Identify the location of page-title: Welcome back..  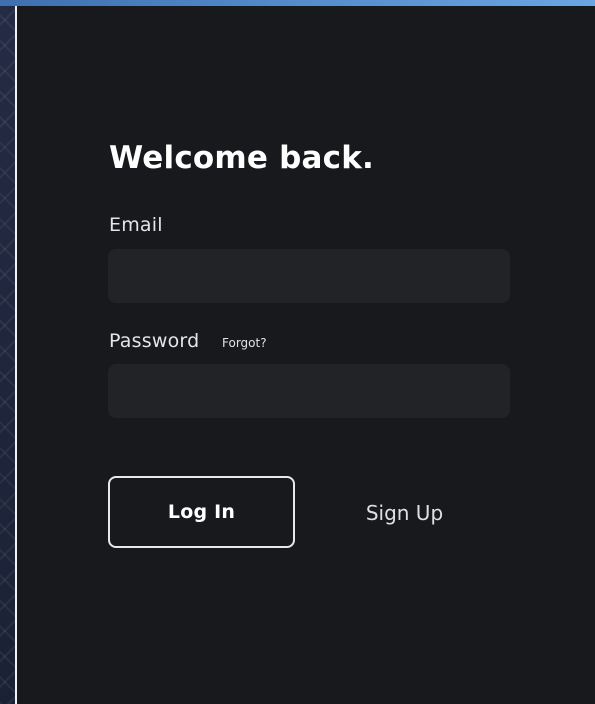
(242, 158).